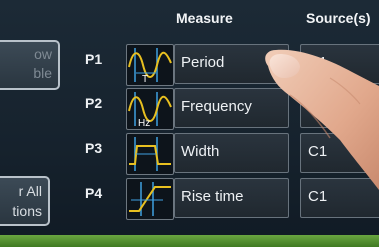 This screenshot has width=379, height=247. Describe the element at coordinates (94, 148) in the screenshot. I see `row-label-p3: P3` at that location.